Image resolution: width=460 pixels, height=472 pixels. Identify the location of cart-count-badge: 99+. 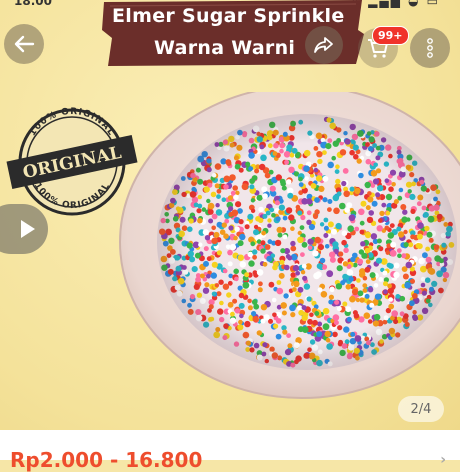
(390, 35).